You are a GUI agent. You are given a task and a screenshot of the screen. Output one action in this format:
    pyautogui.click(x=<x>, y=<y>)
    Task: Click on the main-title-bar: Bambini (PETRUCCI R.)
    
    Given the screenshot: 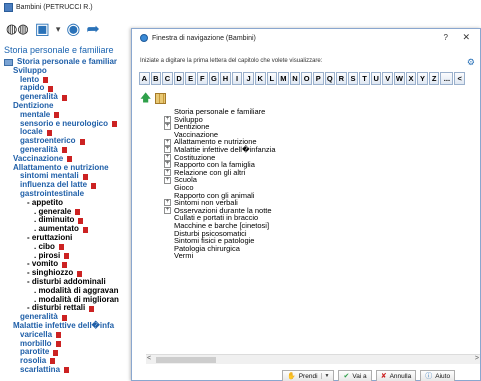 What is the action you would take?
    pyautogui.click(x=240, y=7)
    